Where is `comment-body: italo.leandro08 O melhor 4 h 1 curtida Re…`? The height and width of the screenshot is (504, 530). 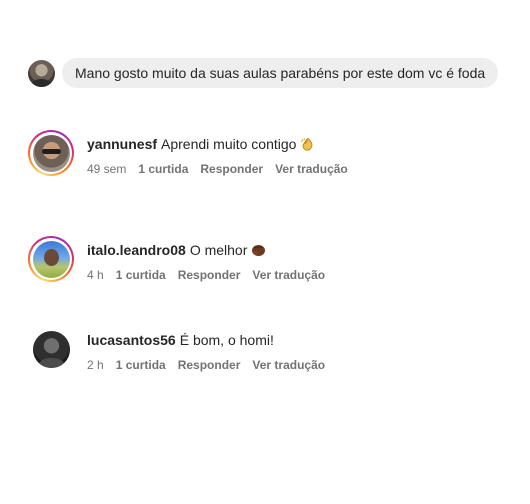 comment-body: italo.leandro08 O melhor 4 h 1 curtida Re… is located at coordinates (206, 259).